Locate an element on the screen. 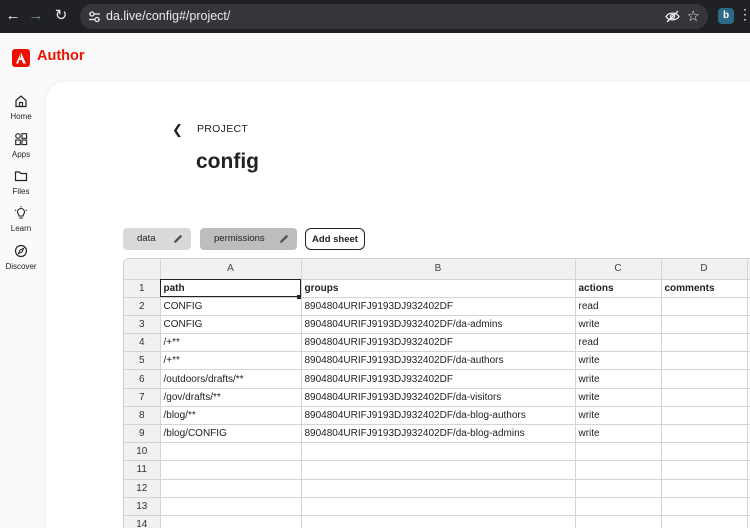  table-cell: 8904804URIFJ9193DJ932402DF/da-admins is located at coordinates (438, 325).